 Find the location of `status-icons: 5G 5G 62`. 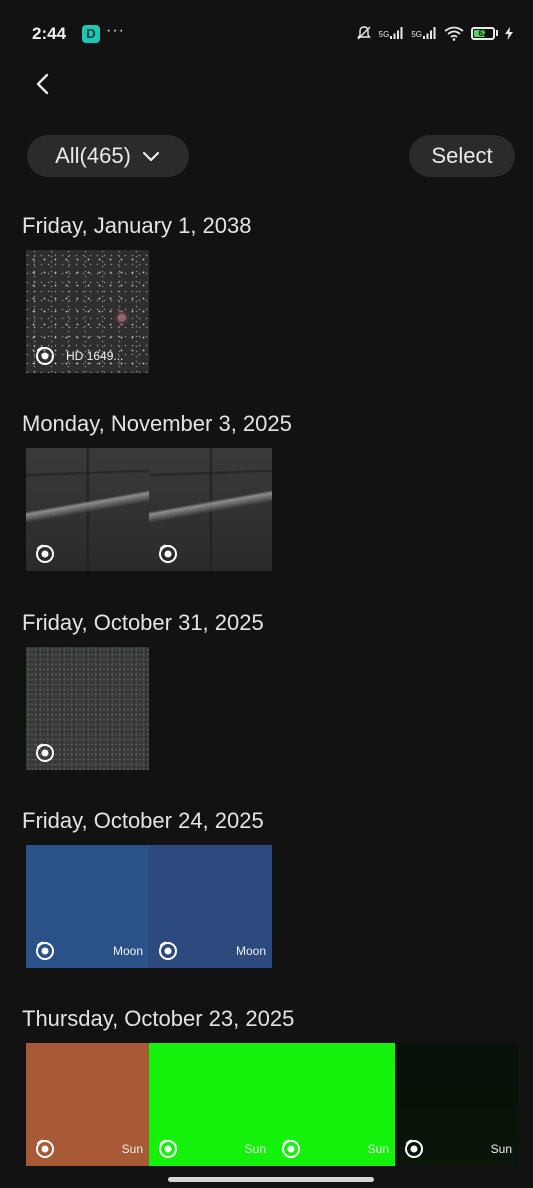

status-icons: 5G 5G 62 is located at coordinates (434, 33).